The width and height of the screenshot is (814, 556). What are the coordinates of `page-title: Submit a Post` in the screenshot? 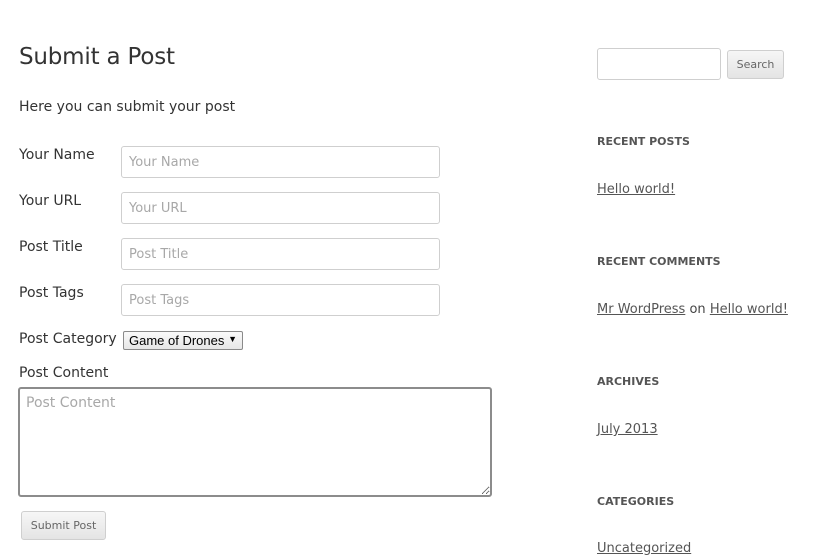 It's located at (97, 57).